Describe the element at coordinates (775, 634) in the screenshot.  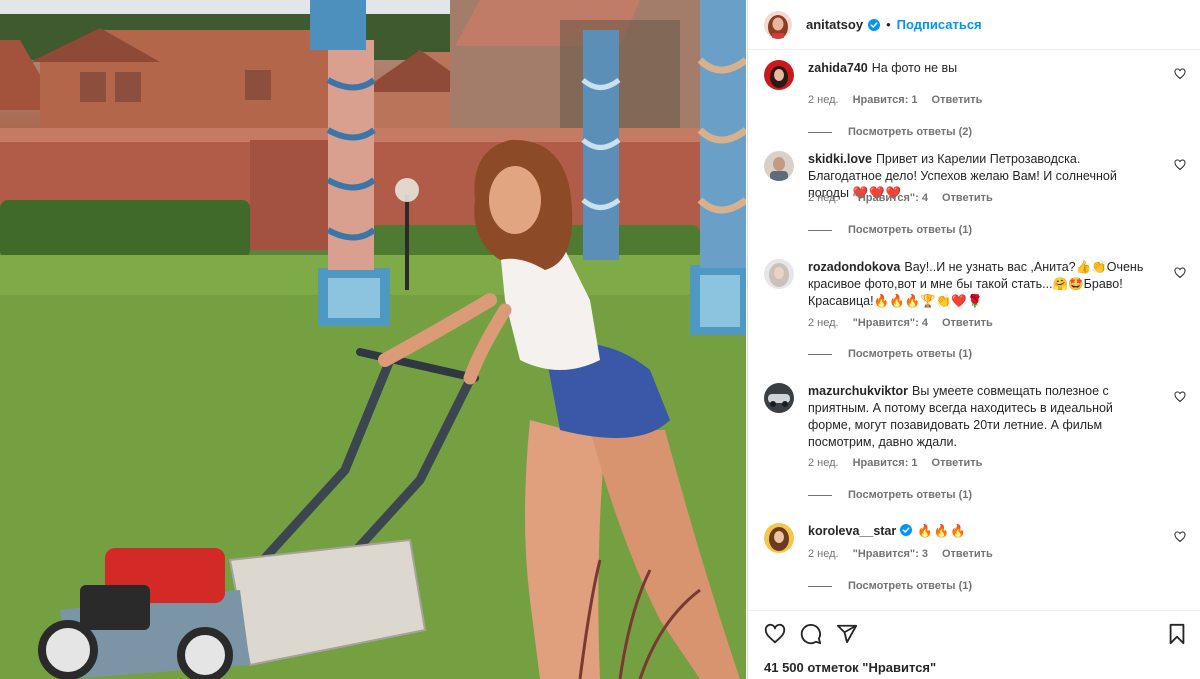
I see `heart-icon` at that location.